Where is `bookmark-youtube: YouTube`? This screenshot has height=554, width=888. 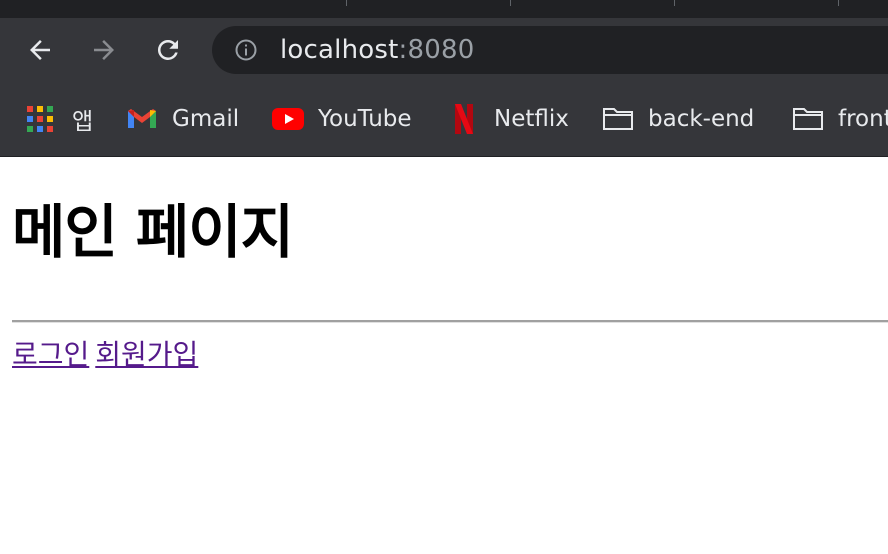
bookmark-youtube: YouTube is located at coordinates (342, 119).